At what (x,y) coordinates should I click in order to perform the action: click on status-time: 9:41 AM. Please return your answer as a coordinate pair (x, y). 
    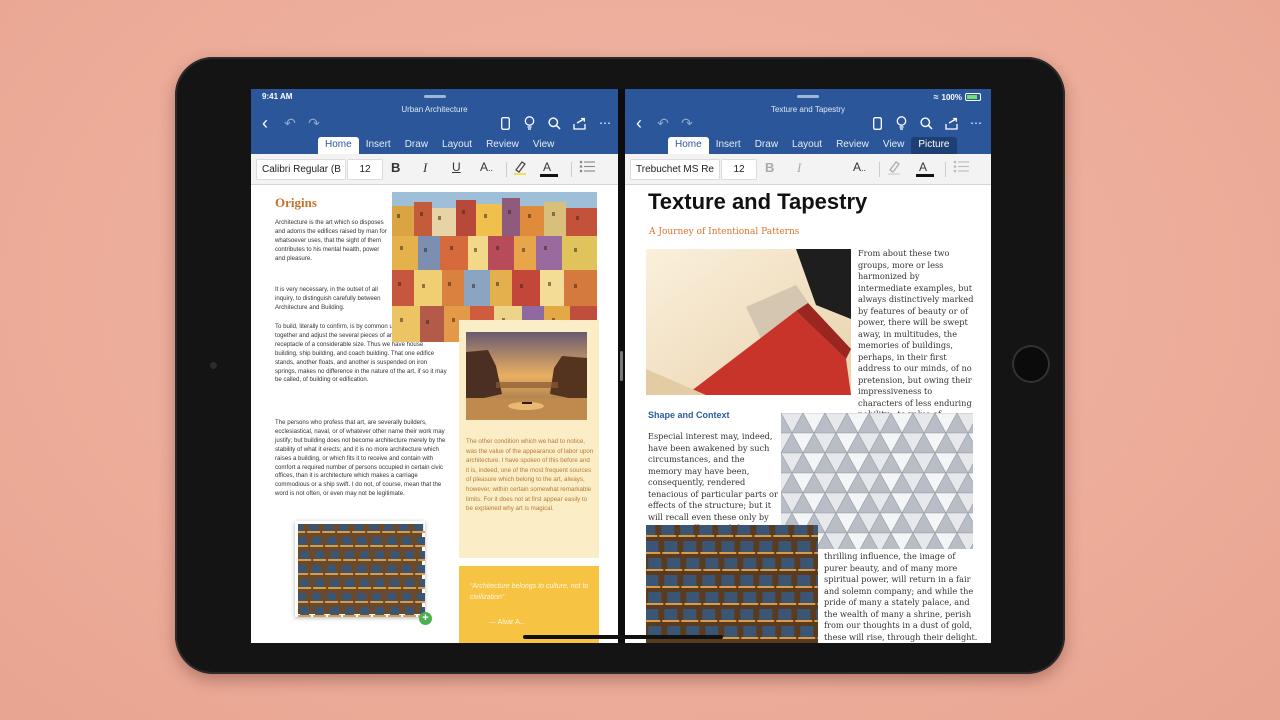
    Looking at the image, I should click on (277, 96).